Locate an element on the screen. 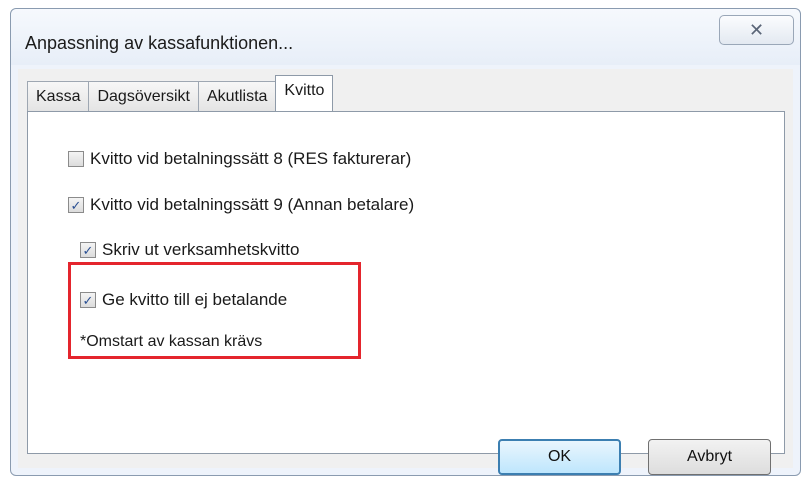  restart-note: *Omstart av kassan krävs is located at coordinates (171, 341).